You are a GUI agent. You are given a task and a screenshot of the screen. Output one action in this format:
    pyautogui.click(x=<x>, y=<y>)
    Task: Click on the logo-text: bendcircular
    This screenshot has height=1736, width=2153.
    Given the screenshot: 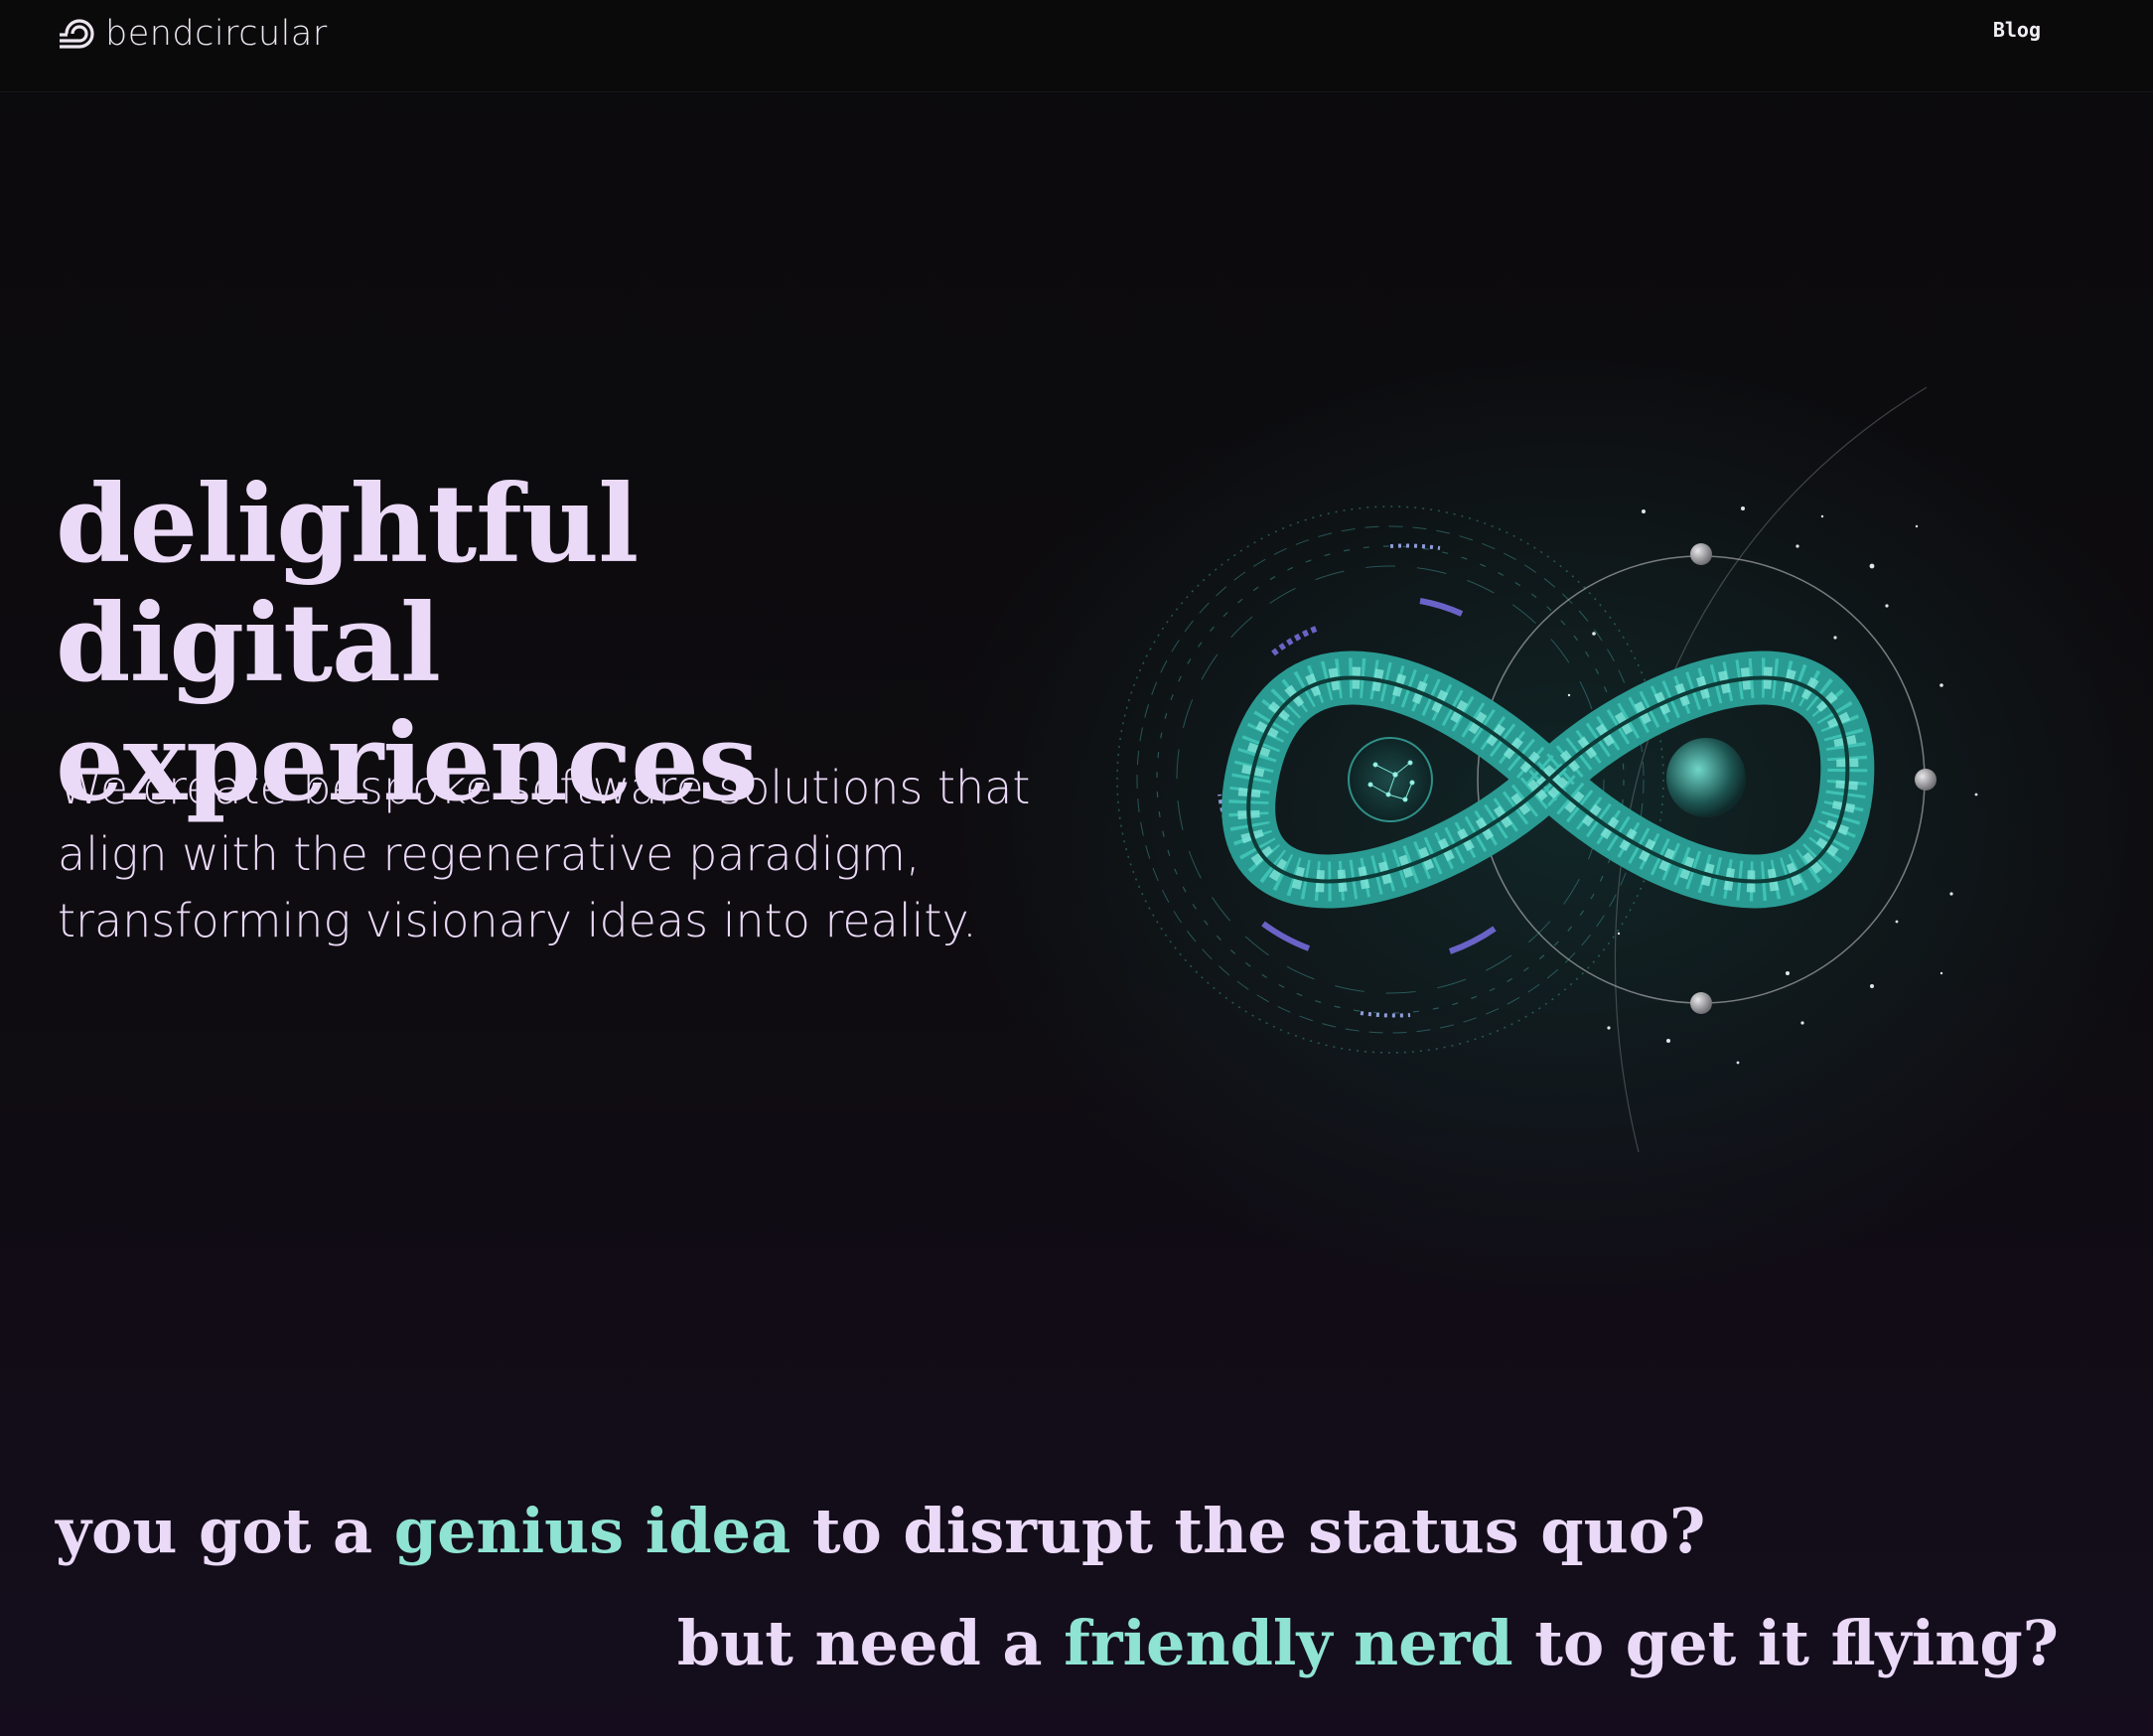 What is the action you would take?
    pyautogui.click(x=216, y=34)
    